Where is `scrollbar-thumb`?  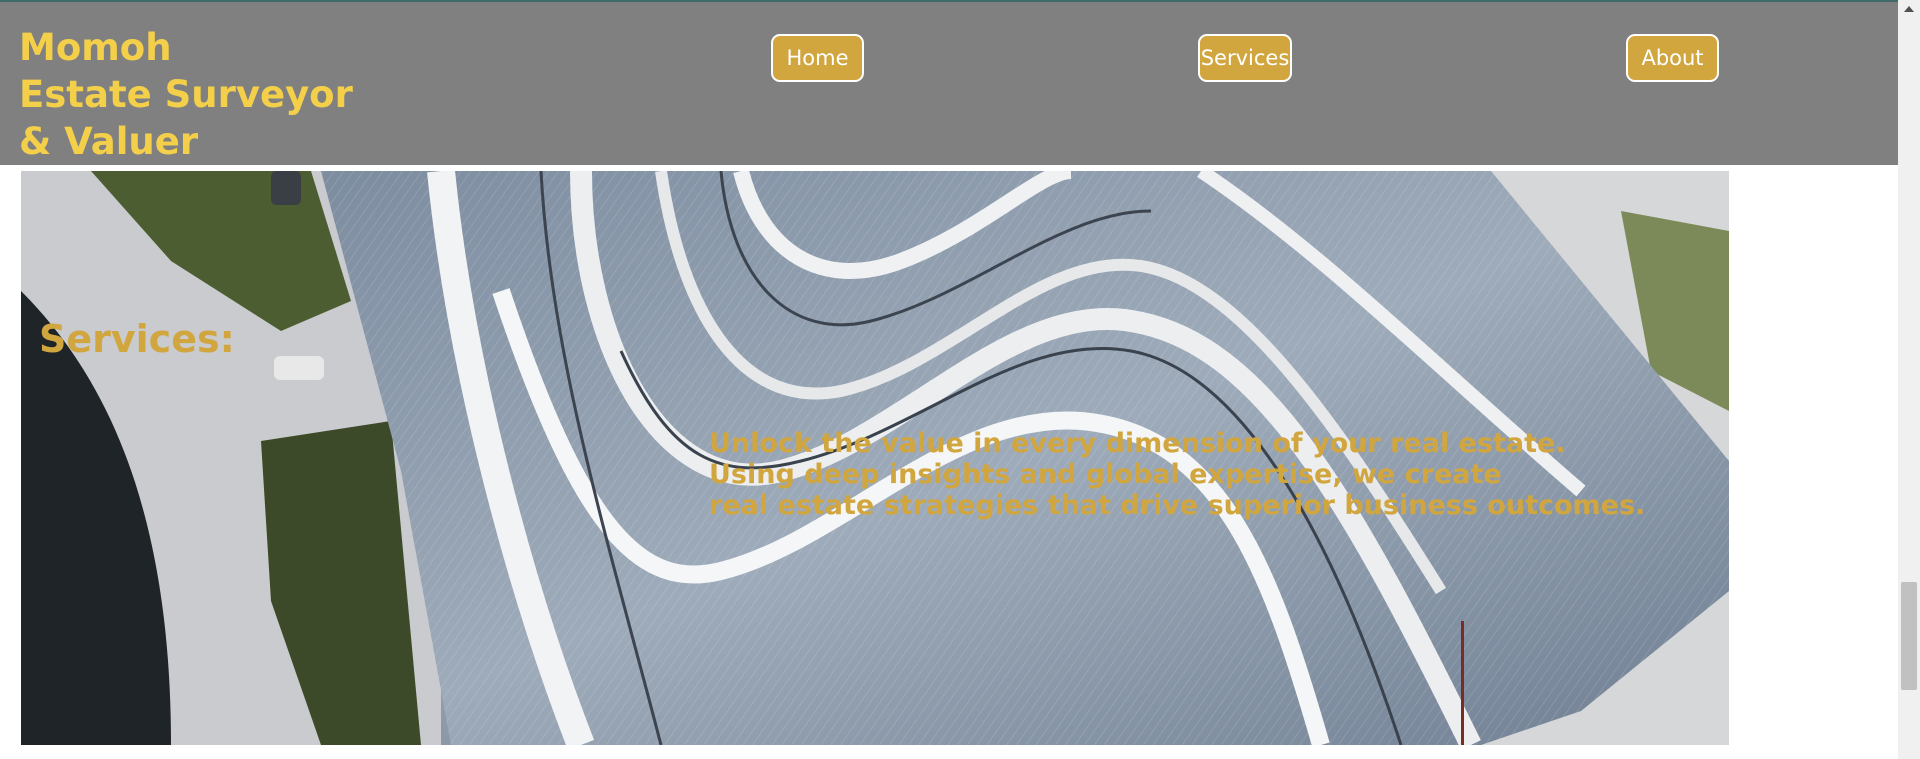 scrollbar-thumb is located at coordinates (1909, 636).